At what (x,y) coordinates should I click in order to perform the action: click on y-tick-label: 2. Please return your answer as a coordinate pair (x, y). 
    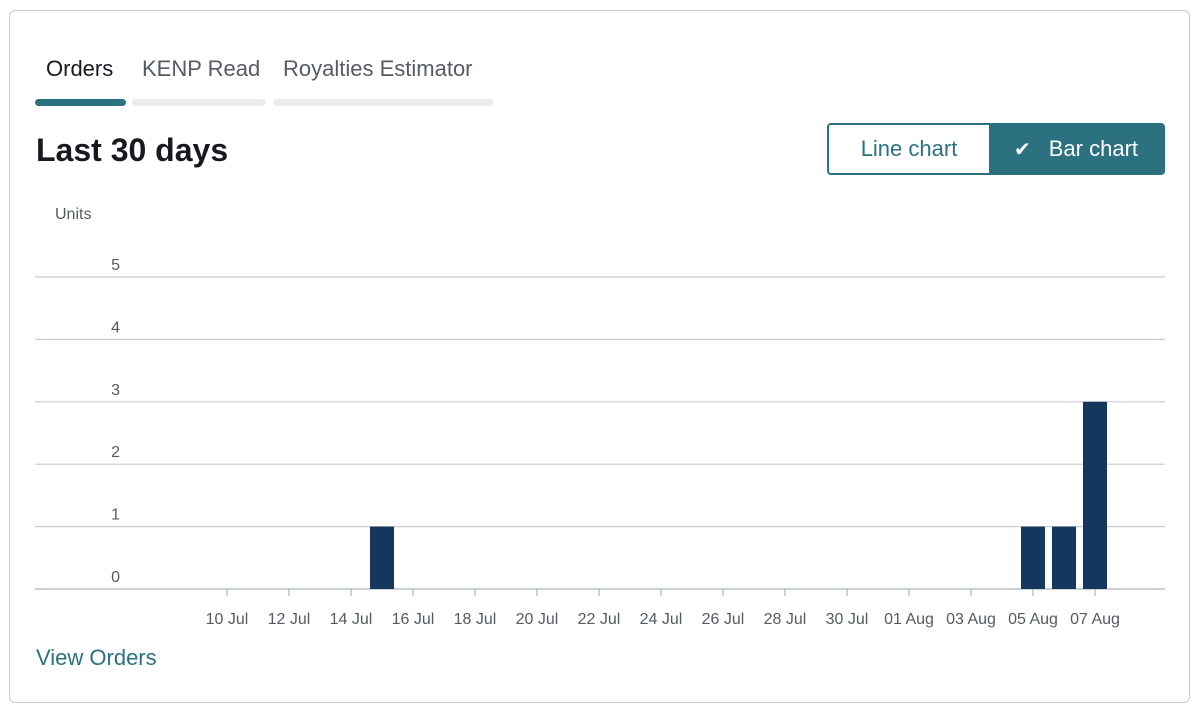
    Looking at the image, I should click on (115, 452).